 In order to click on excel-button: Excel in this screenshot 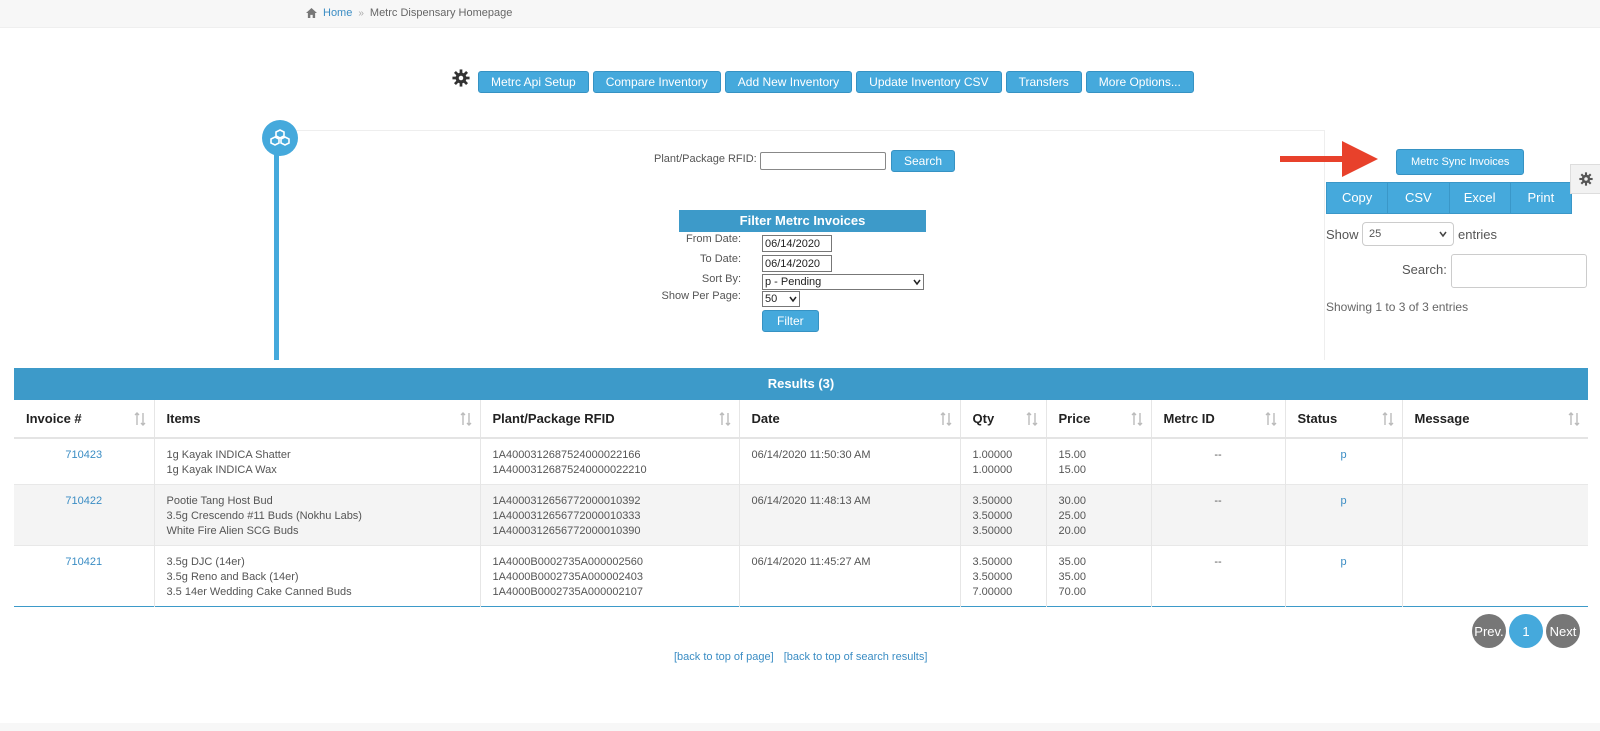, I will do `click(1480, 198)`.